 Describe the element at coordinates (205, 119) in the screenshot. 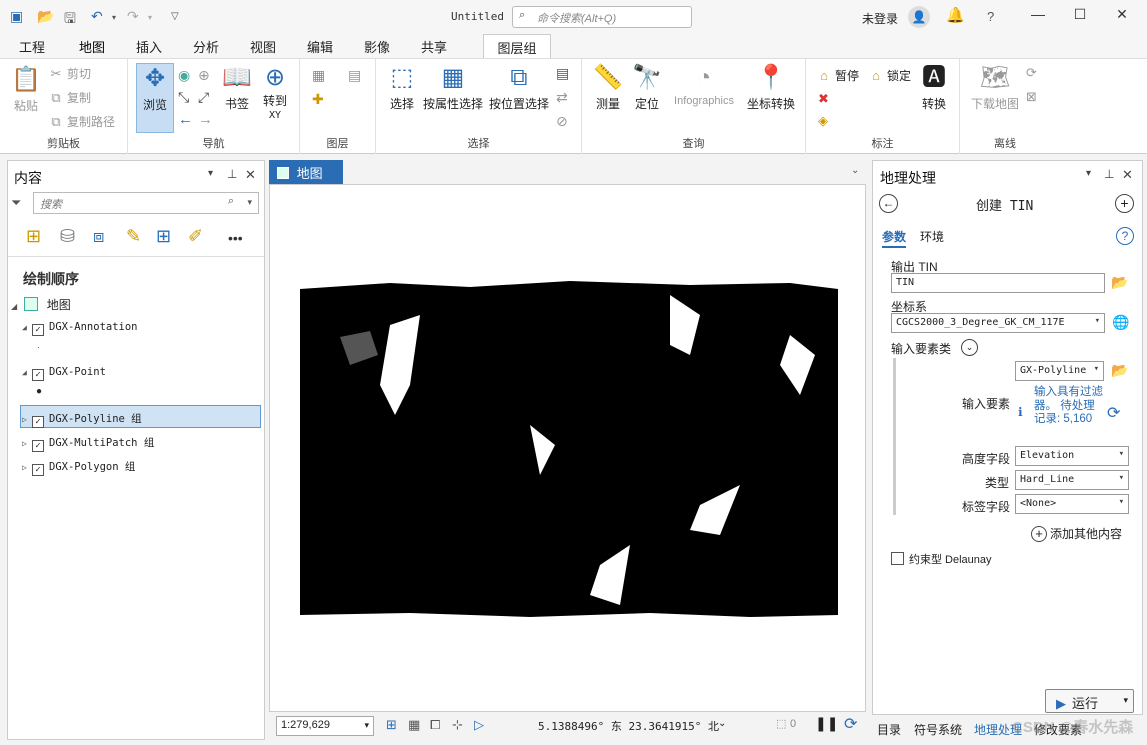

I see `next-extent-icon: →` at that location.